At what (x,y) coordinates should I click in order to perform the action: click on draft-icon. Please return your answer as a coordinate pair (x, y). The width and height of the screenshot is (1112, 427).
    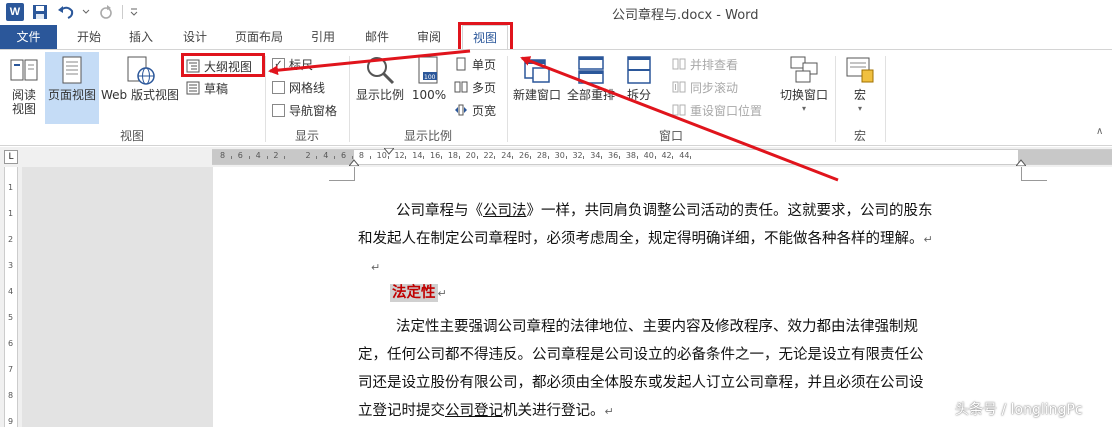
    Looking at the image, I should click on (193, 88).